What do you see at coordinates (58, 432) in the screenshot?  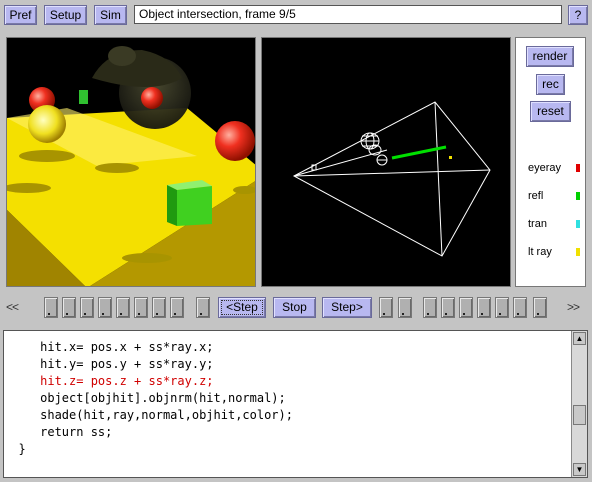 I see `code-line: return ss;` at bounding box center [58, 432].